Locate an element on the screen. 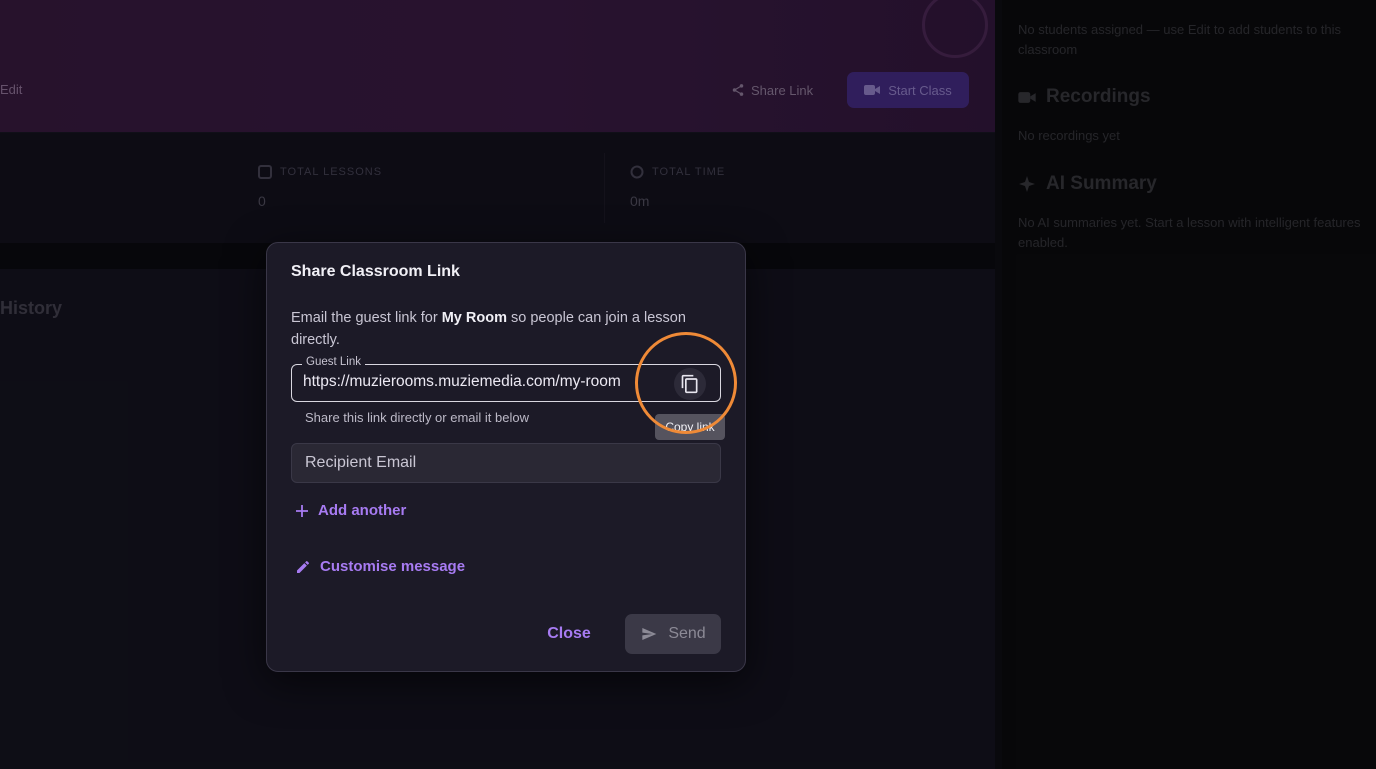 This screenshot has width=1376, height=769. recipient-email-input is located at coordinates (506, 463).